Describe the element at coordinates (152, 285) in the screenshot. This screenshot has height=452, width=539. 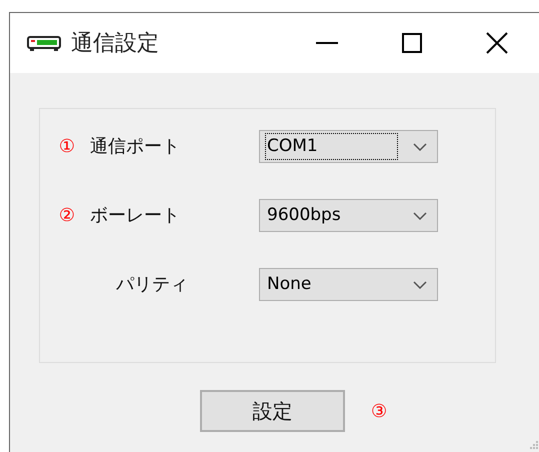
I see `field-label: パリティ` at that location.